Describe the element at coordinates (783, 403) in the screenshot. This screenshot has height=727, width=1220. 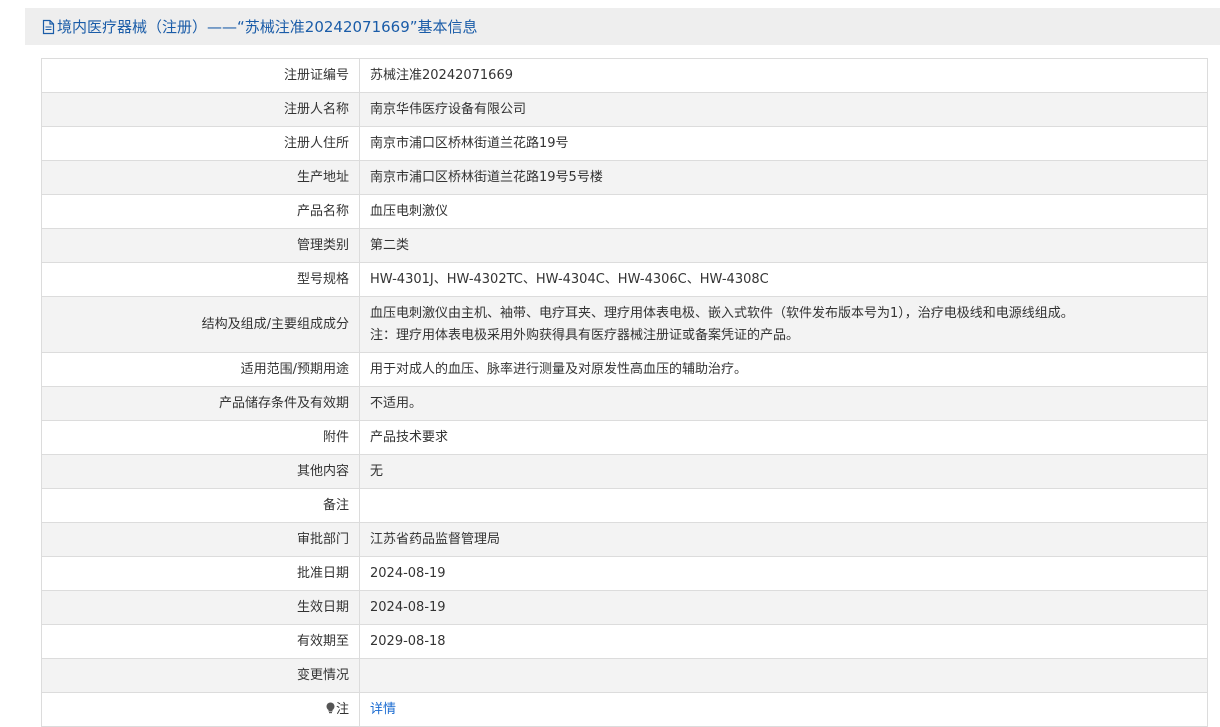
I see `row-value: 不适用。` at that location.